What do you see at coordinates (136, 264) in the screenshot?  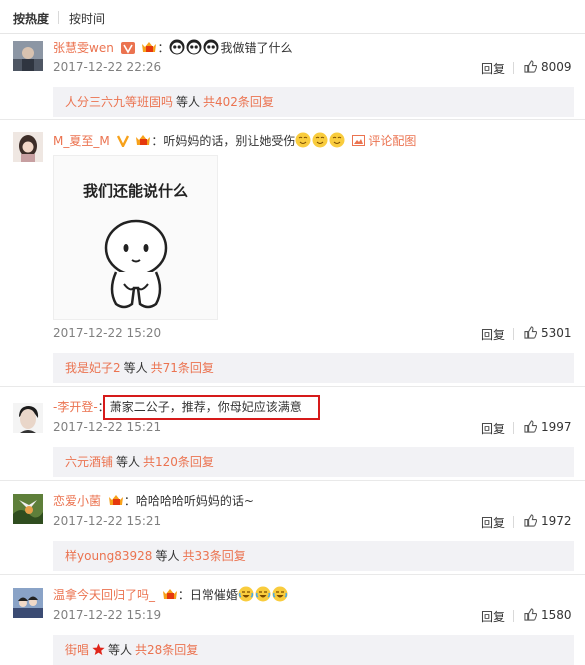 I see `meme-character-icon` at bounding box center [136, 264].